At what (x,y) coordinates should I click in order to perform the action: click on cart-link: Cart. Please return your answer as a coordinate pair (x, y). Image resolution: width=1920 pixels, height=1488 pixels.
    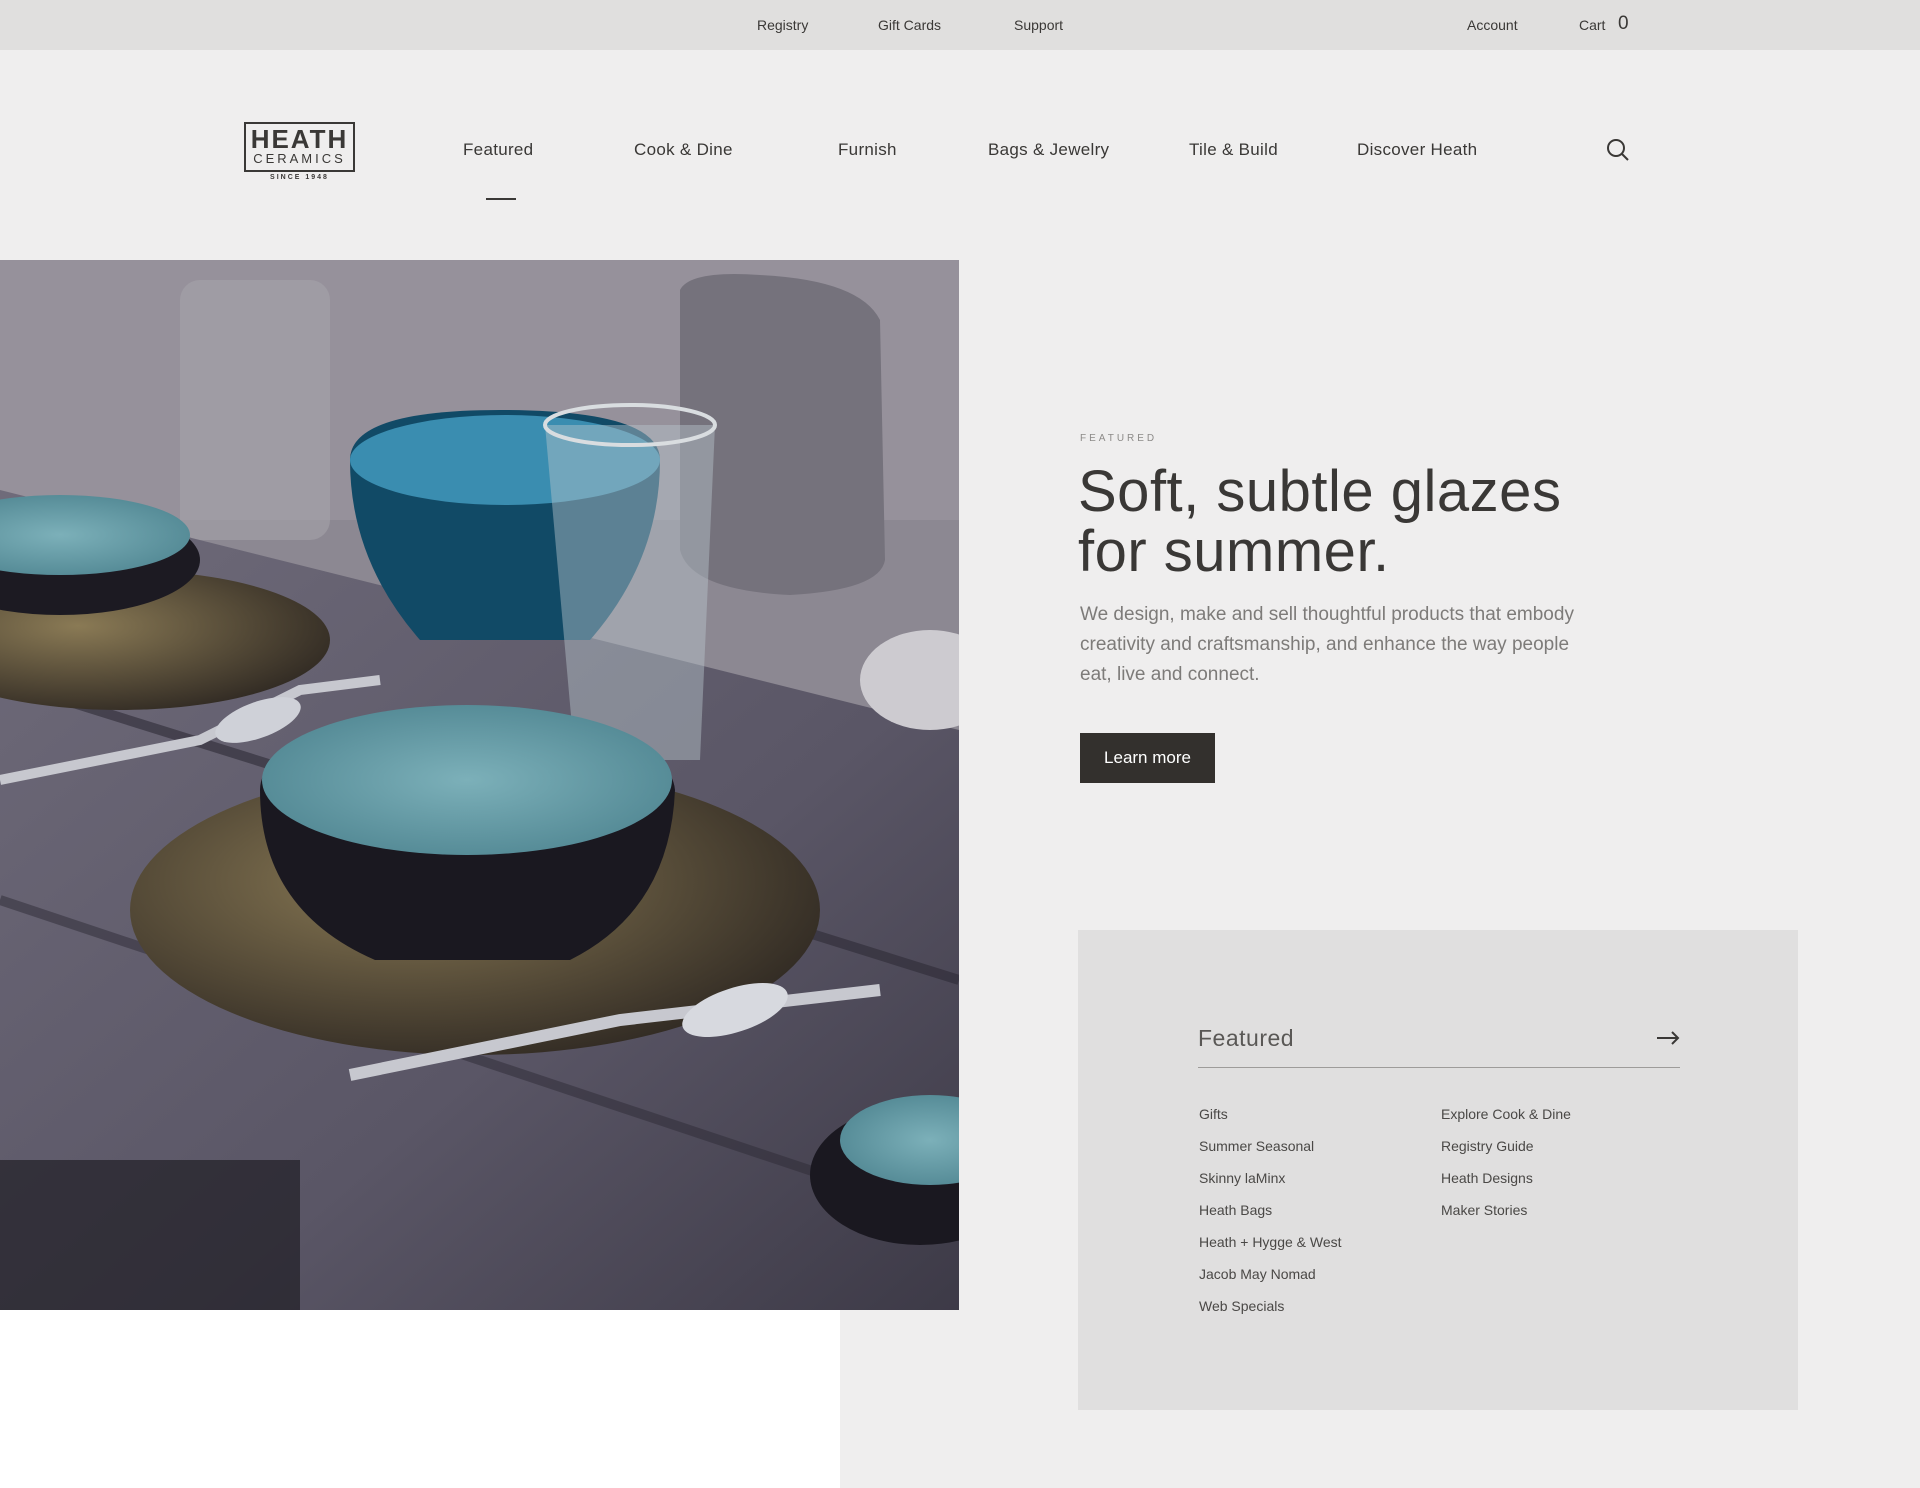
    Looking at the image, I should click on (1592, 25).